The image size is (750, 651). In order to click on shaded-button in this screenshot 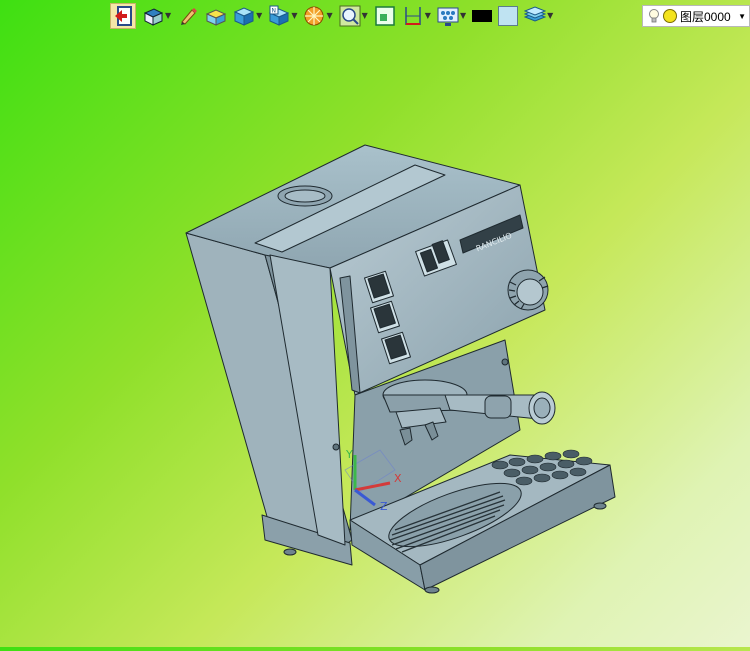, I will do `click(216, 16)`.